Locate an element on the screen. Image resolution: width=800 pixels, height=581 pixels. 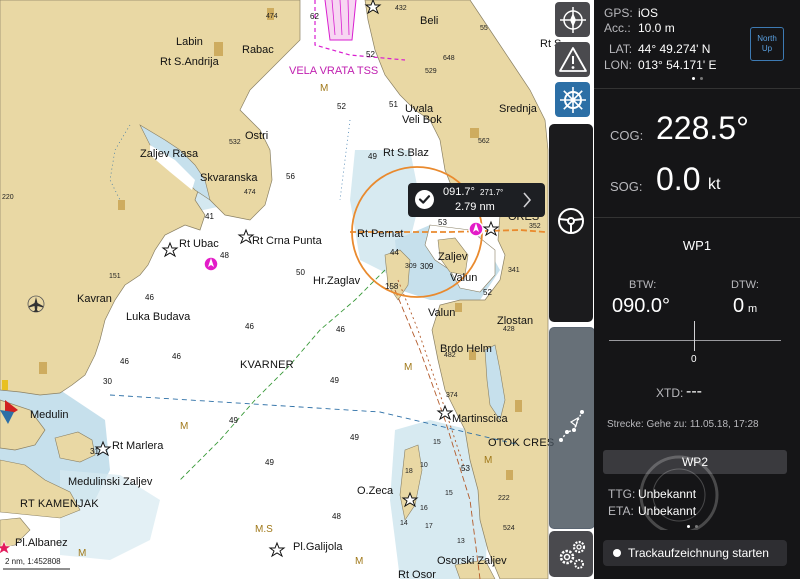
height-label: 524 is located at coordinates (509, 528).